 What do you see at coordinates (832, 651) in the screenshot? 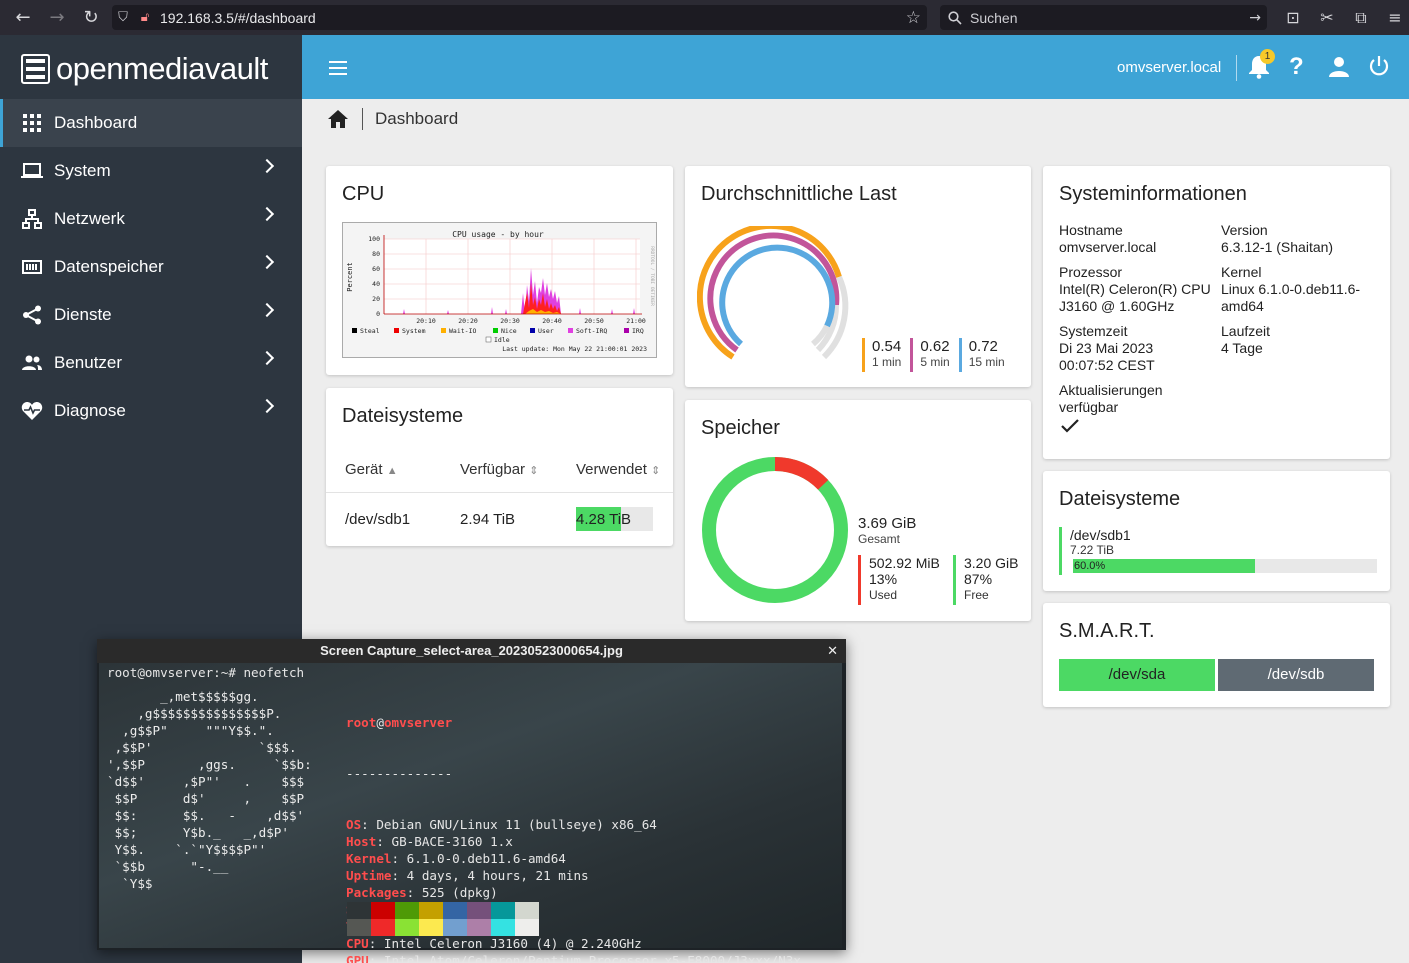
I see `close-icon: ✕` at bounding box center [832, 651].